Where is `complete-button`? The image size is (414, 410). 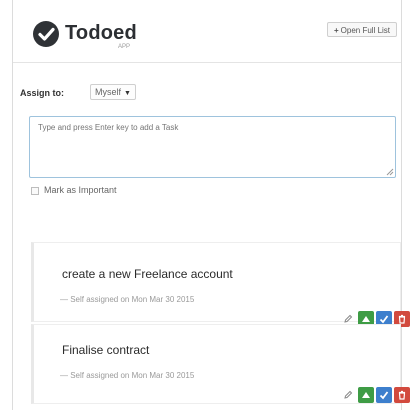 complete-button is located at coordinates (384, 395).